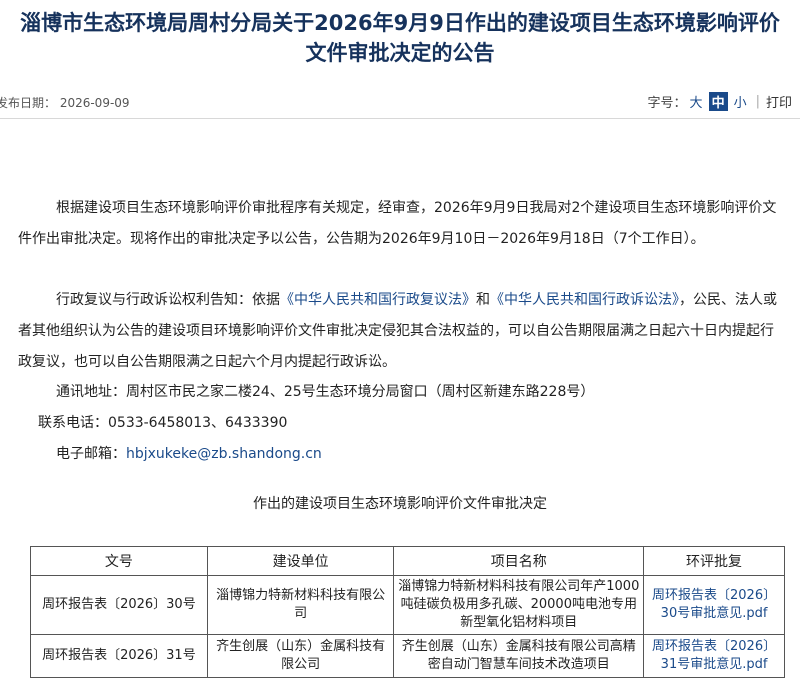 The width and height of the screenshot is (800, 678). What do you see at coordinates (73, 423) in the screenshot?
I see `phone-label: 联系电话：` at bounding box center [73, 423].